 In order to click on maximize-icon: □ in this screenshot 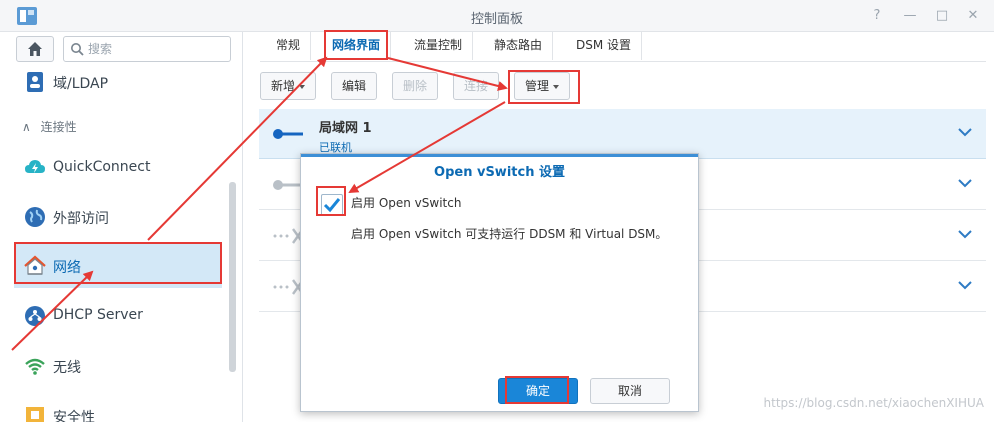, I will do `click(942, 16)`.